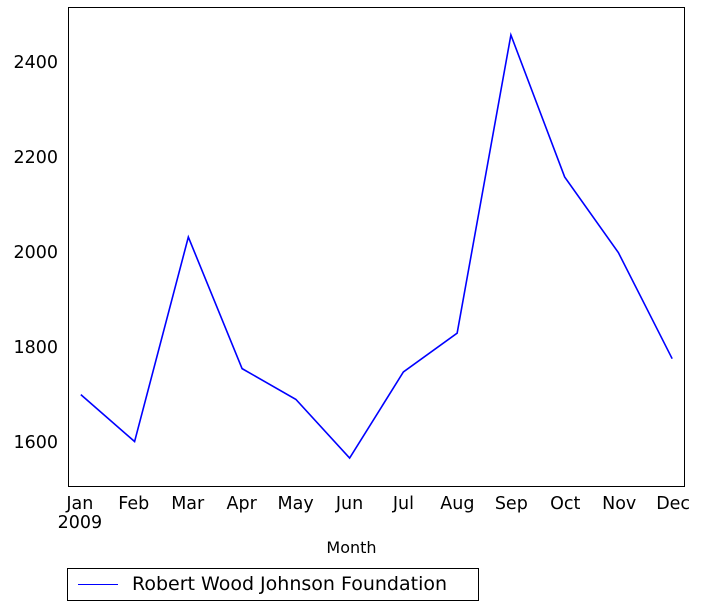 The height and width of the screenshot is (612, 703). I want to click on x-axis-tick-month: Feb, so click(134, 504).